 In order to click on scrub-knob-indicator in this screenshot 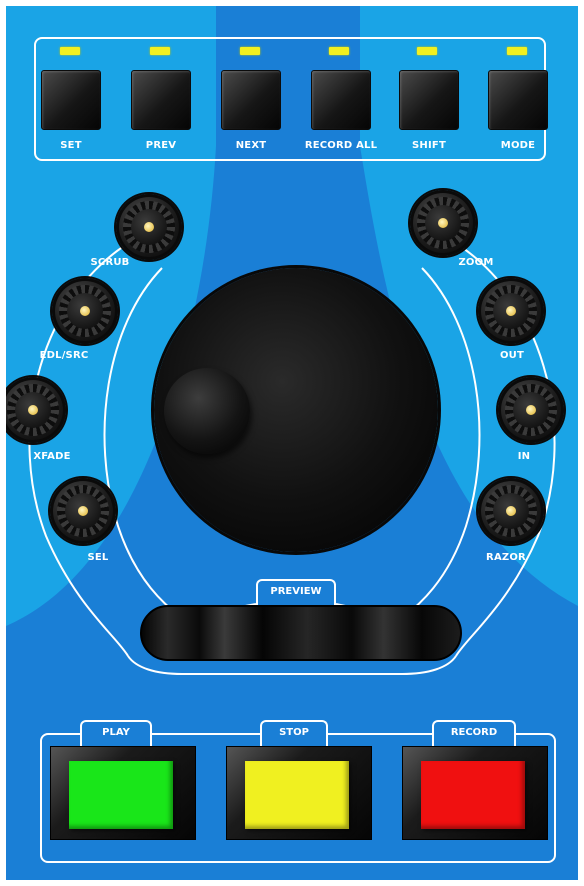, I will do `click(149, 227)`.